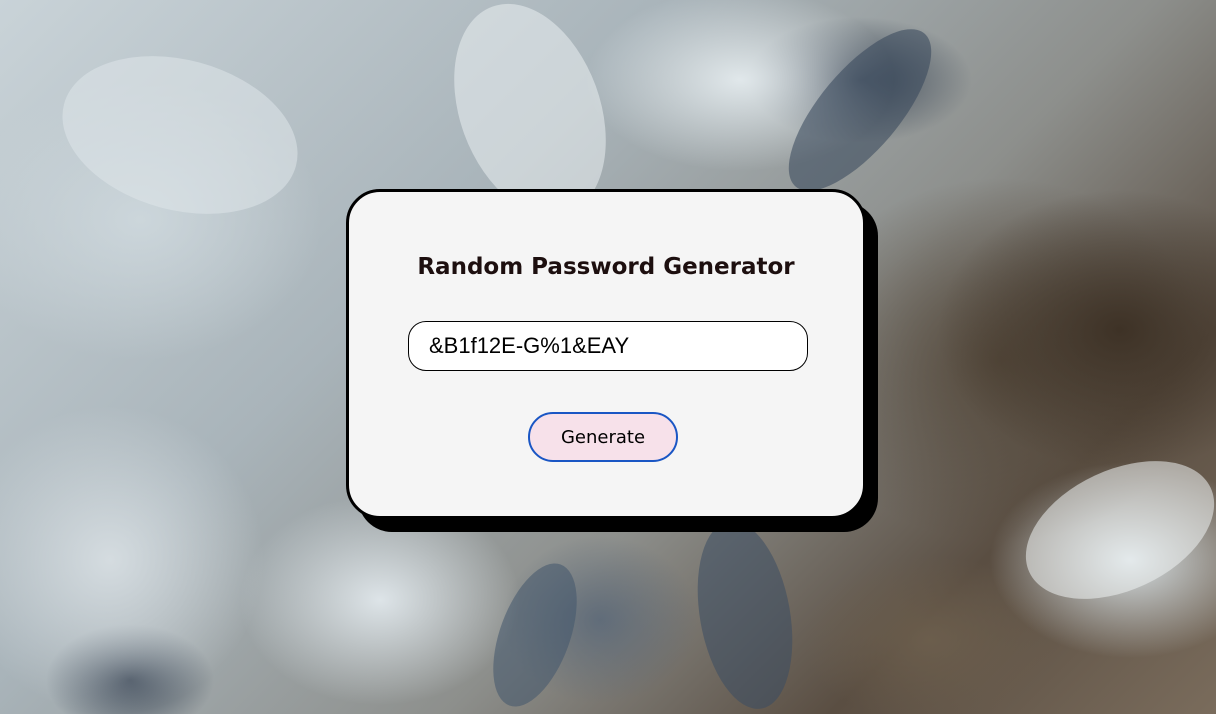 Image resolution: width=1216 pixels, height=714 pixels. What do you see at coordinates (608, 346) in the screenshot?
I see `password-output-field` at bounding box center [608, 346].